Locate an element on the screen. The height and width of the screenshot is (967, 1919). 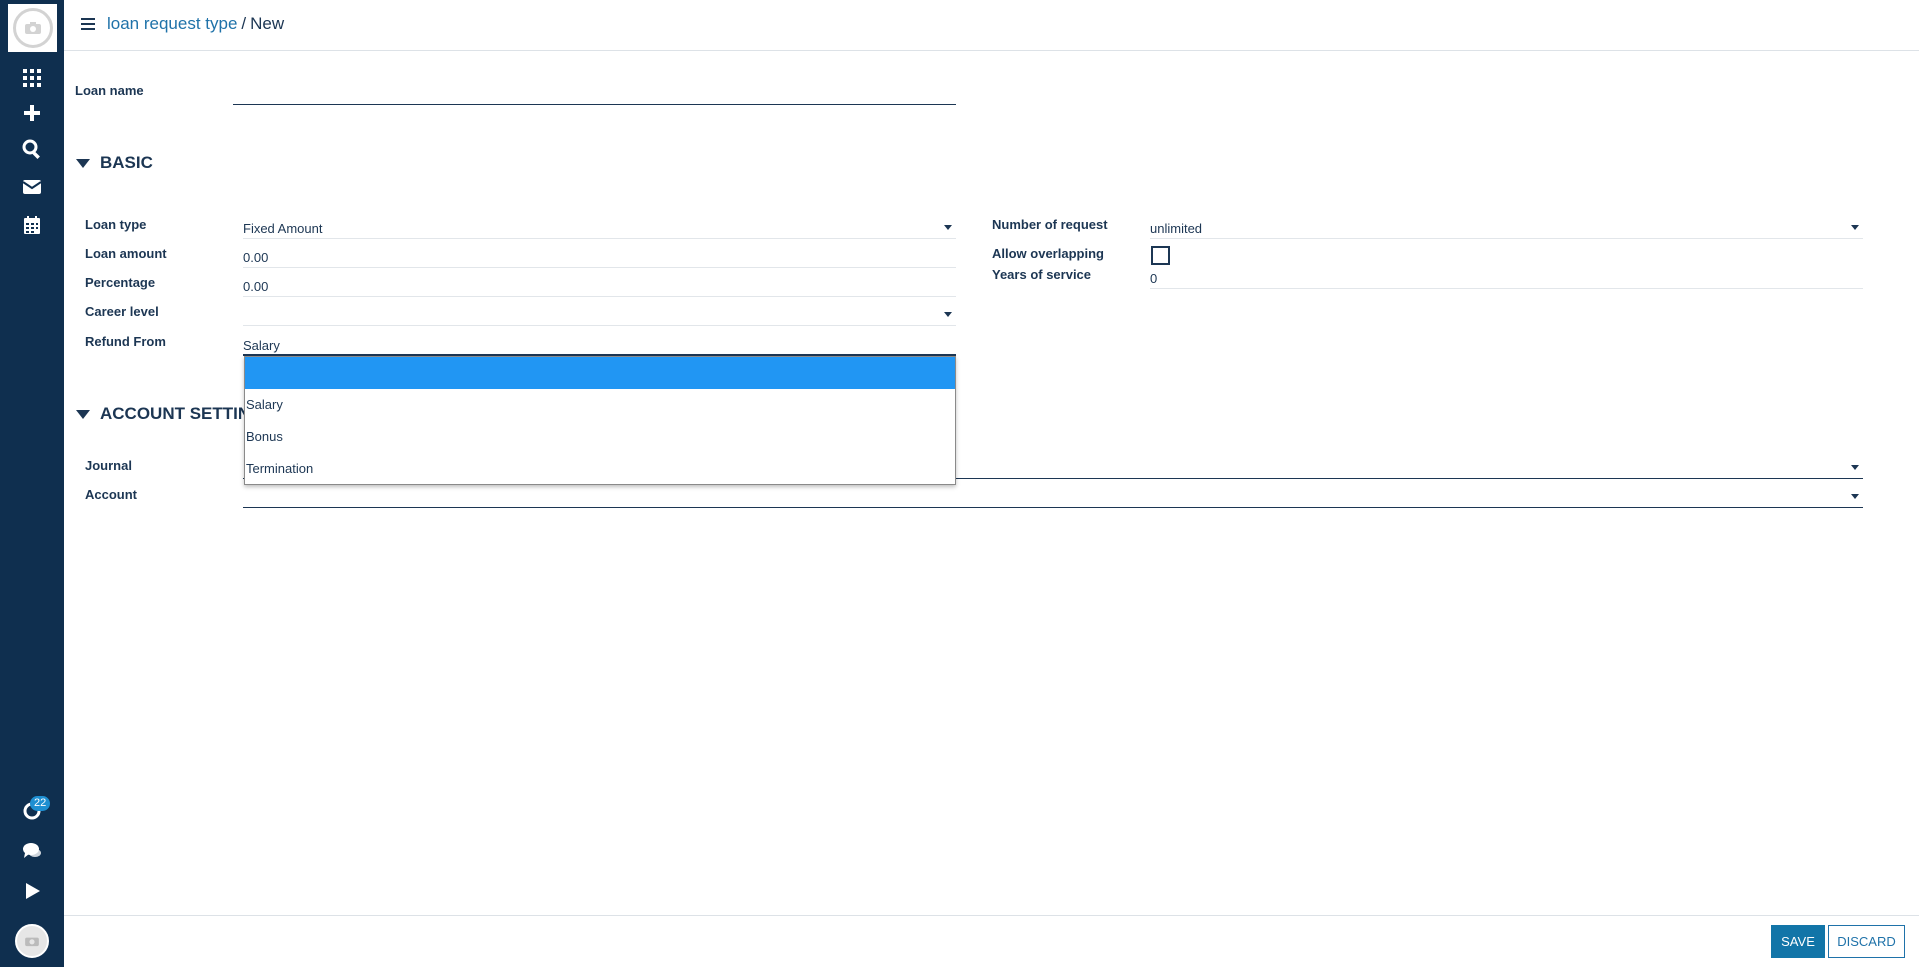
save-button: SAVE is located at coordinates (1798, 941).